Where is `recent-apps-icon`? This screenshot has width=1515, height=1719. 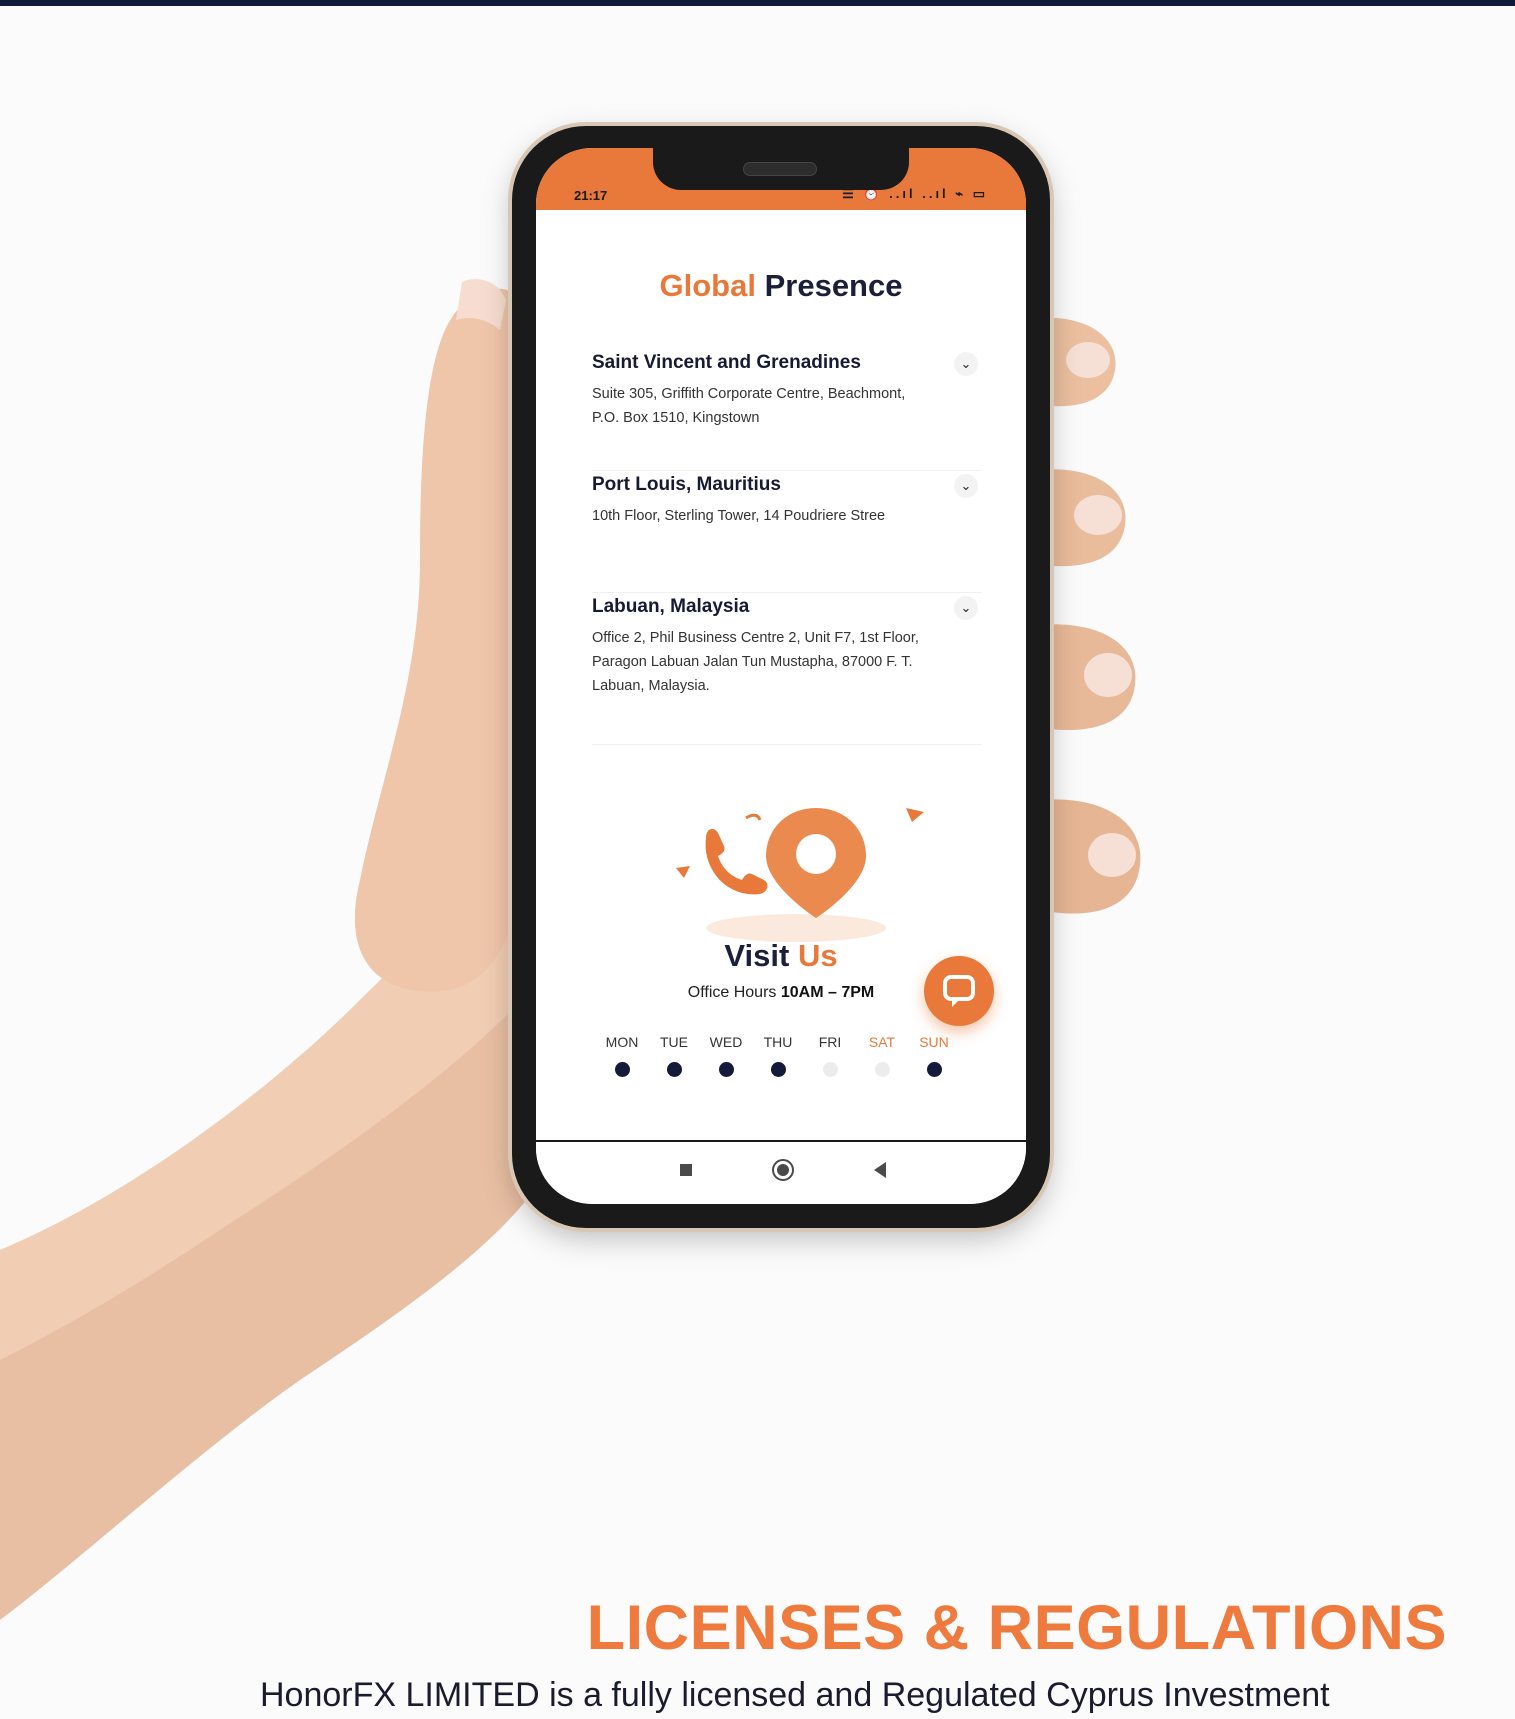
recent-apps-icon is located at coordinates (686, 1170).